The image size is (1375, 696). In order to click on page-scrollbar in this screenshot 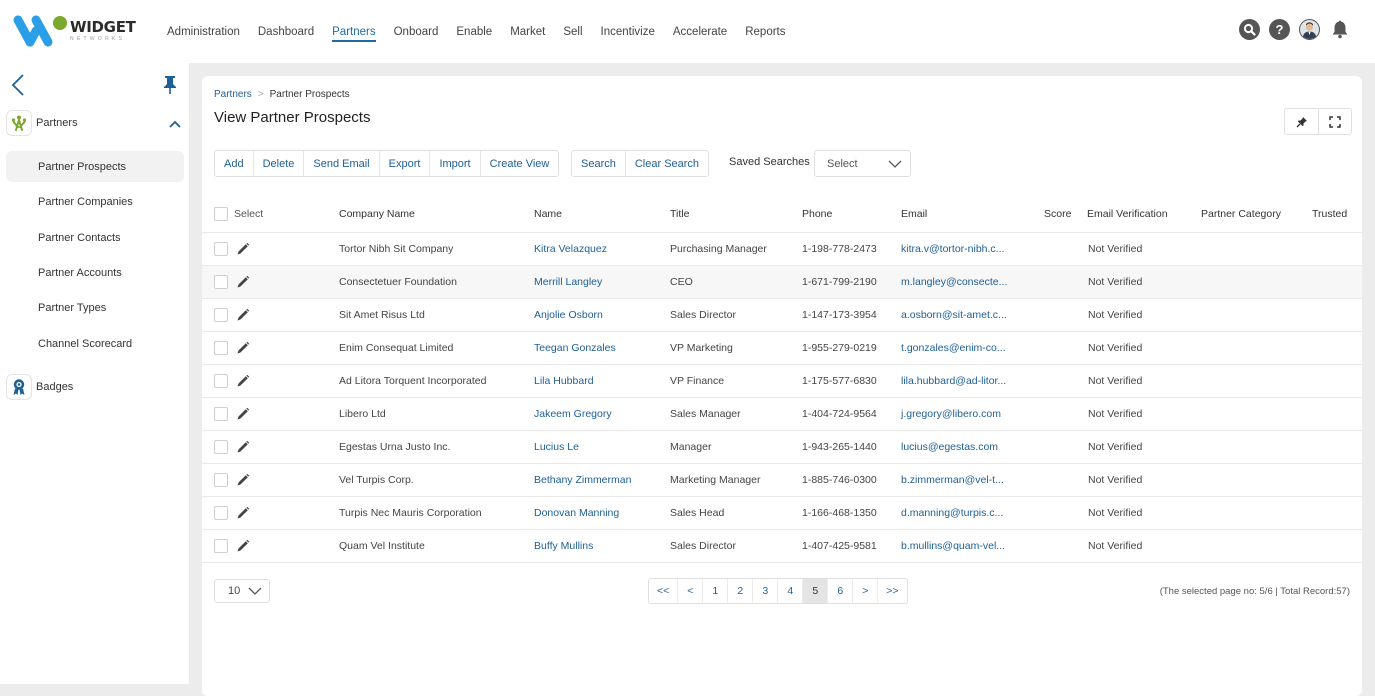, I will do `click(1368, 373)`.